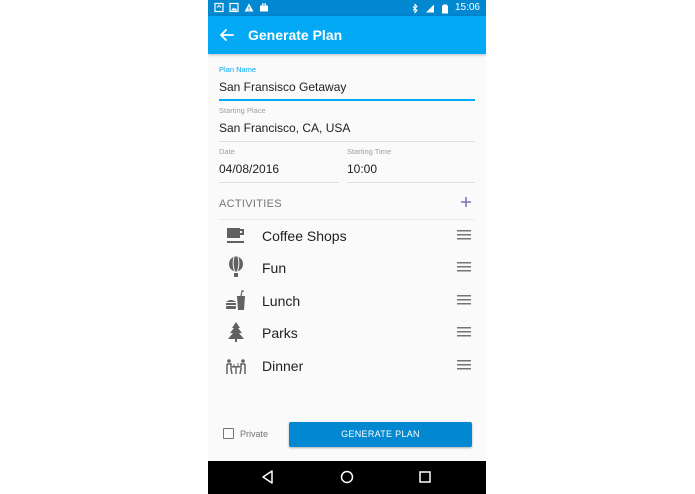 This screenshot has width=695, height=494. Describe the element at coordinates (347, 35) in the screenshot. I see `app-bar: Generate Plan` at that location.